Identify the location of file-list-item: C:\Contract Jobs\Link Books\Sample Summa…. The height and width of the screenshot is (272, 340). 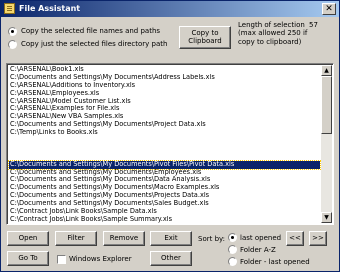
(164, 220).